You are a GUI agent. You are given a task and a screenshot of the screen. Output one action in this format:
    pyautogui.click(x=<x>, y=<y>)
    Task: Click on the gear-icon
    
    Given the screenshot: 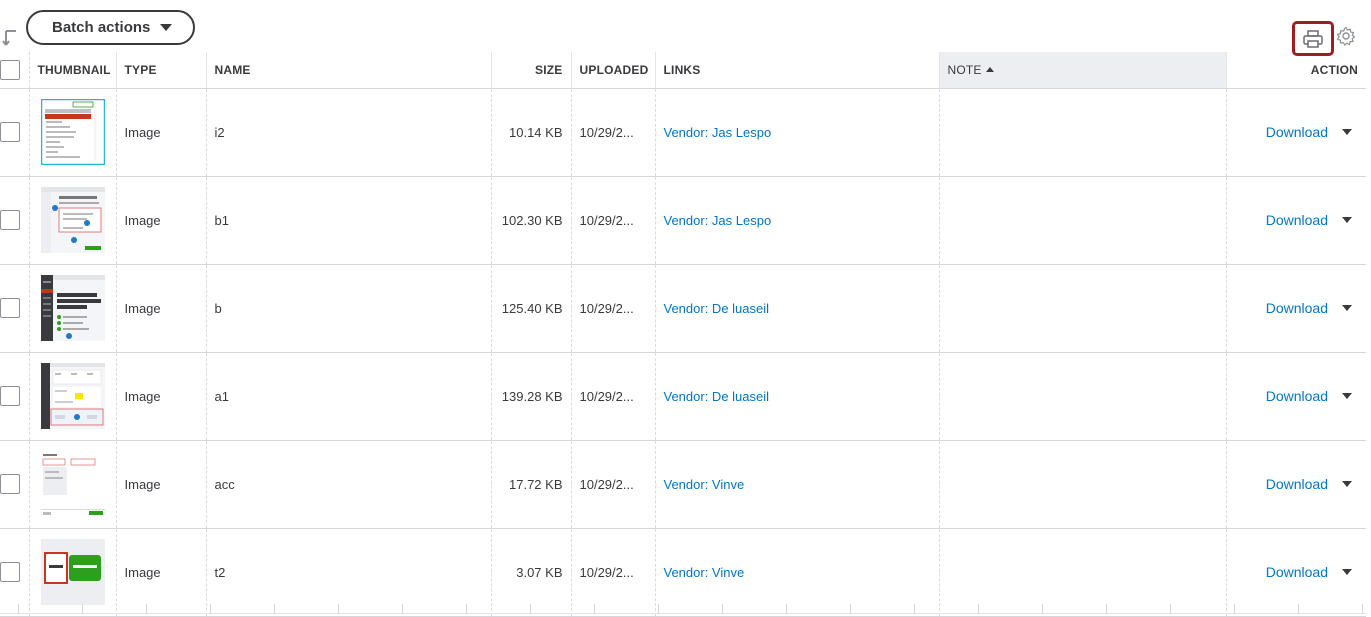 What is the action you would take?
    pyautogui.click(x=1346, y=36)
    